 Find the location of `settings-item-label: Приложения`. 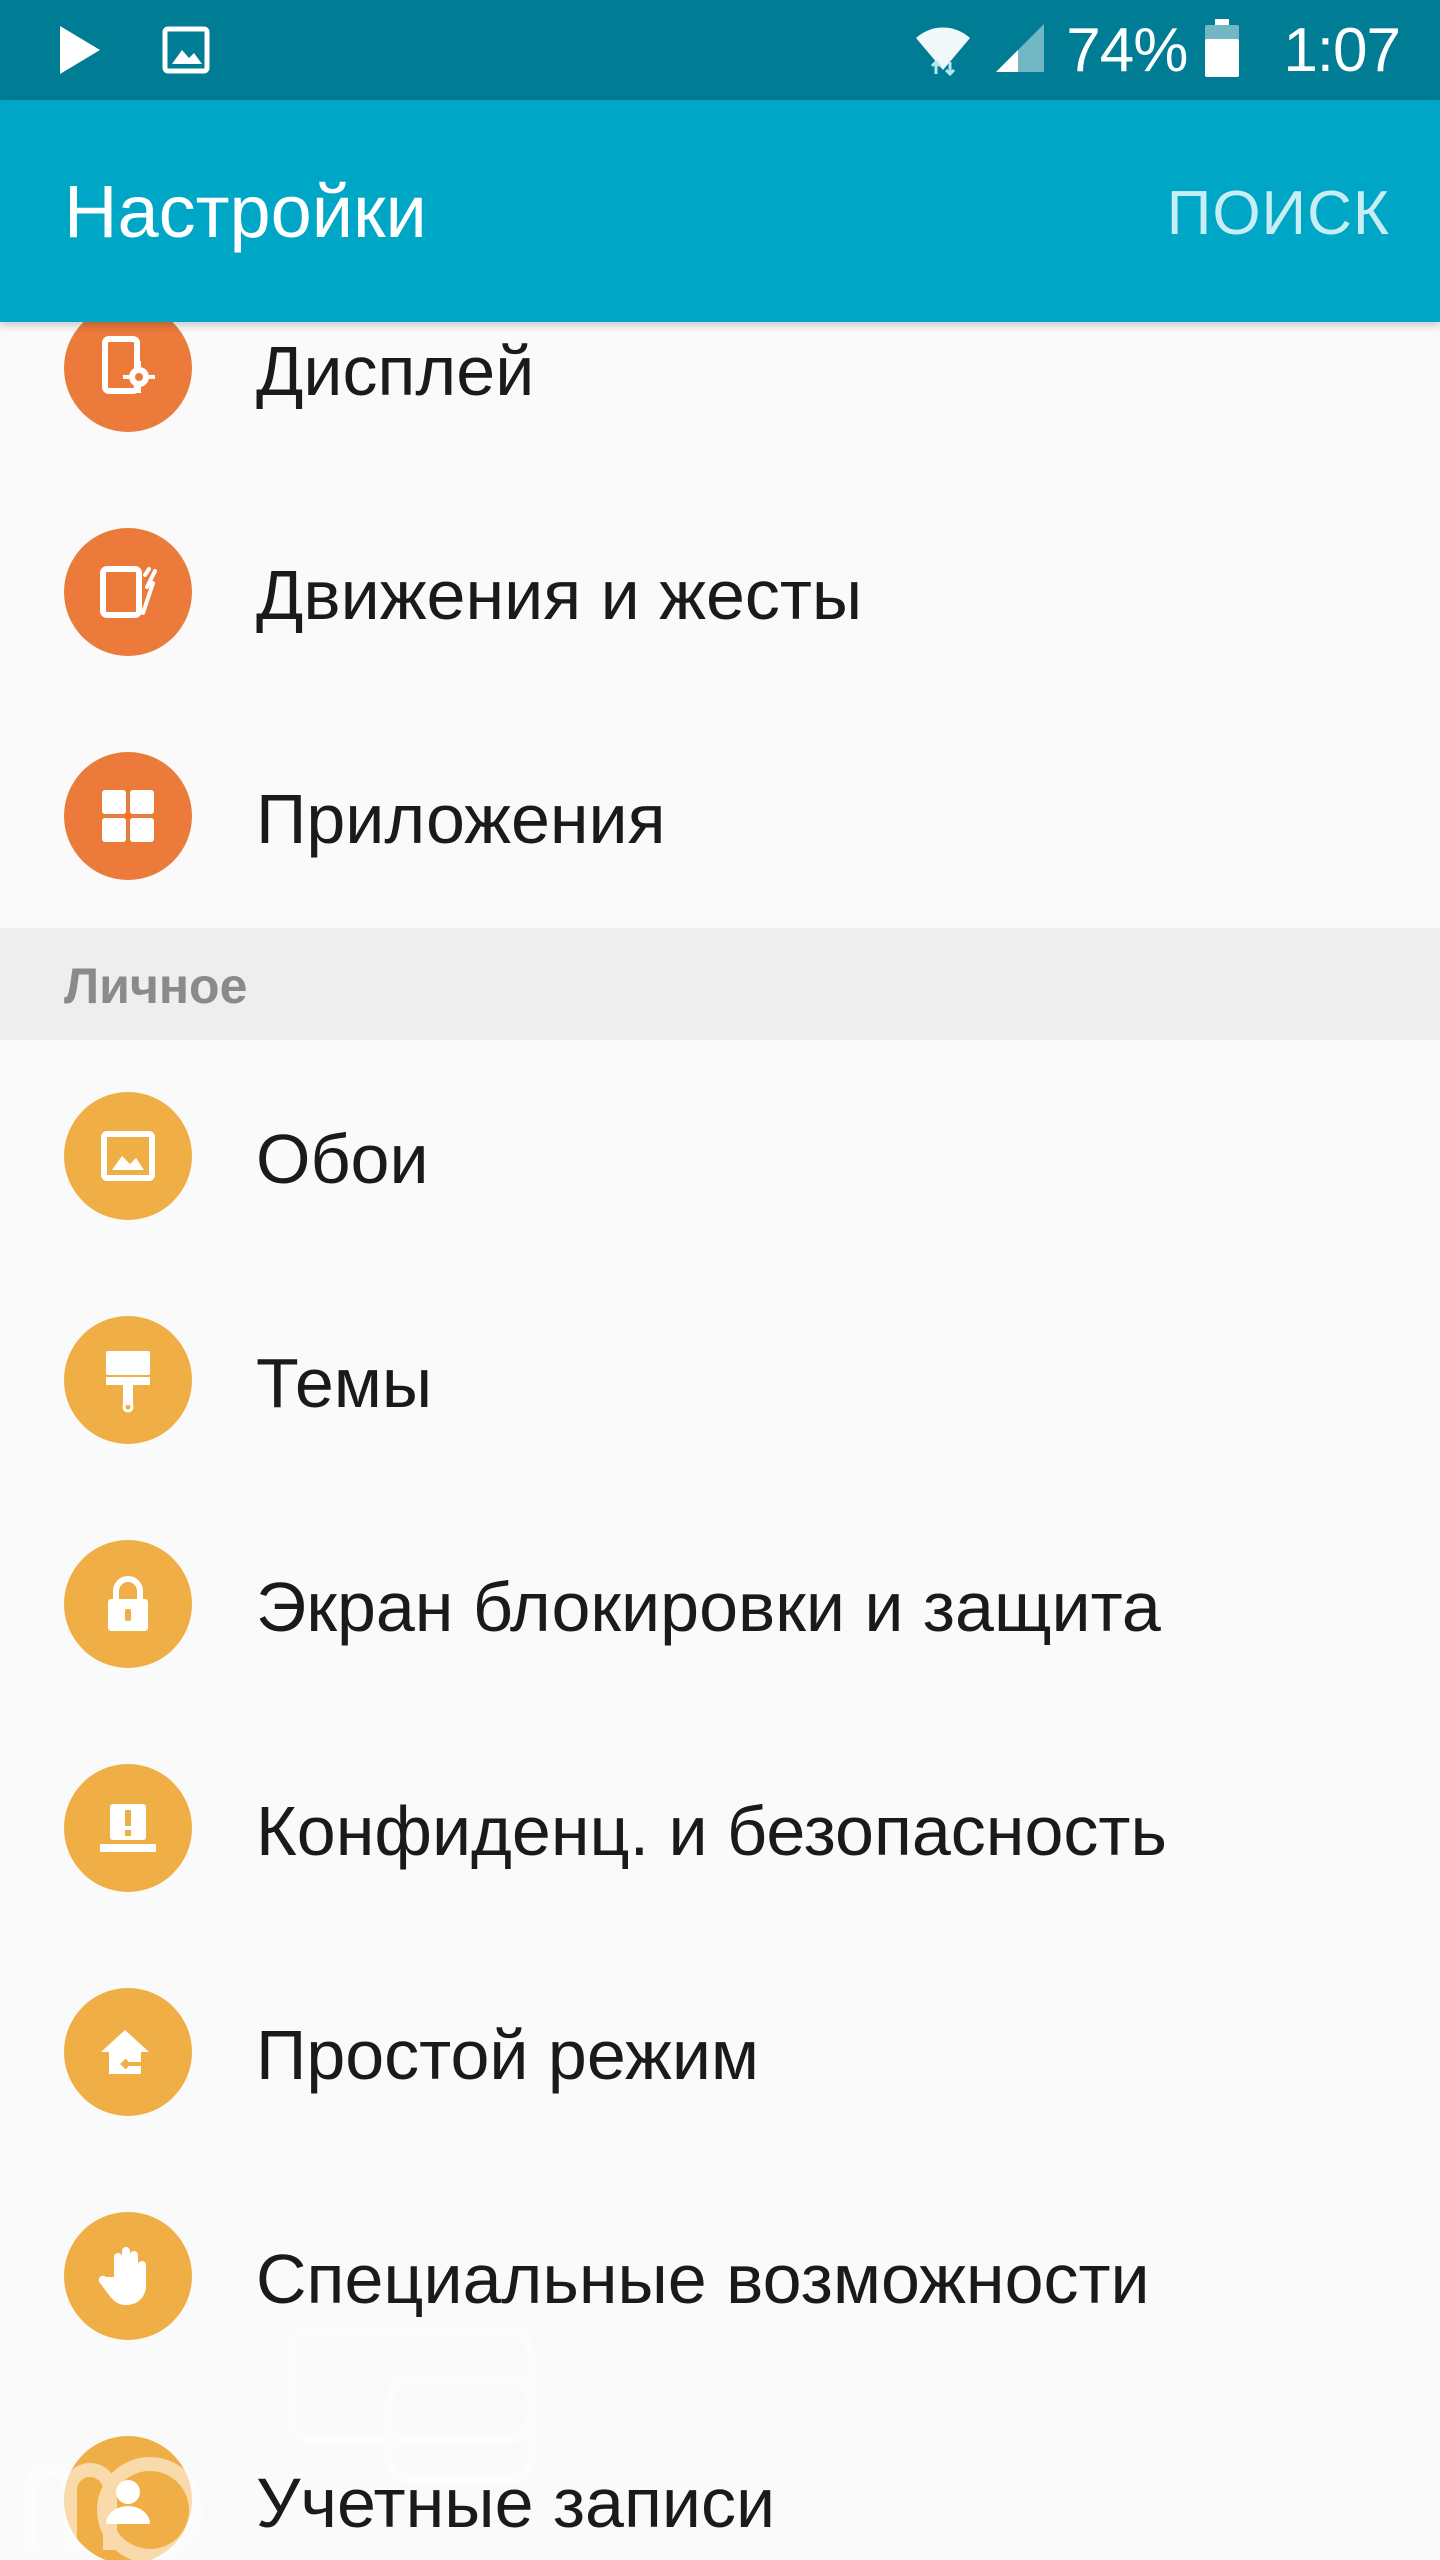

settings-item-label: Приложения is located at coordinates (461, 819).